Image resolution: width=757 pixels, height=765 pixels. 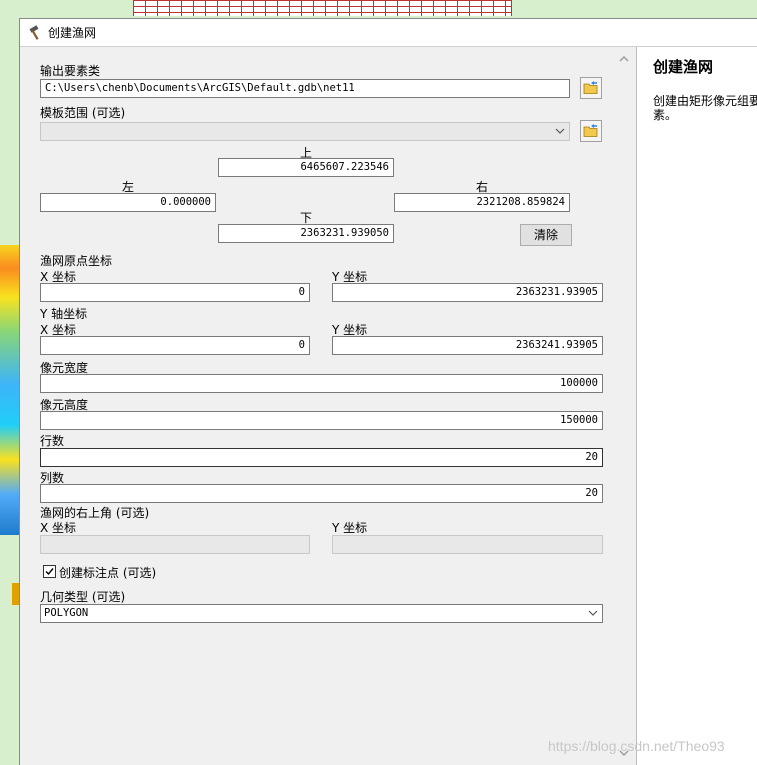 What do you see at coordinates (58, 528) in the screenshot?
I see `opposite-corner-x-label: X 坐标` at bounding box center [58, 528].